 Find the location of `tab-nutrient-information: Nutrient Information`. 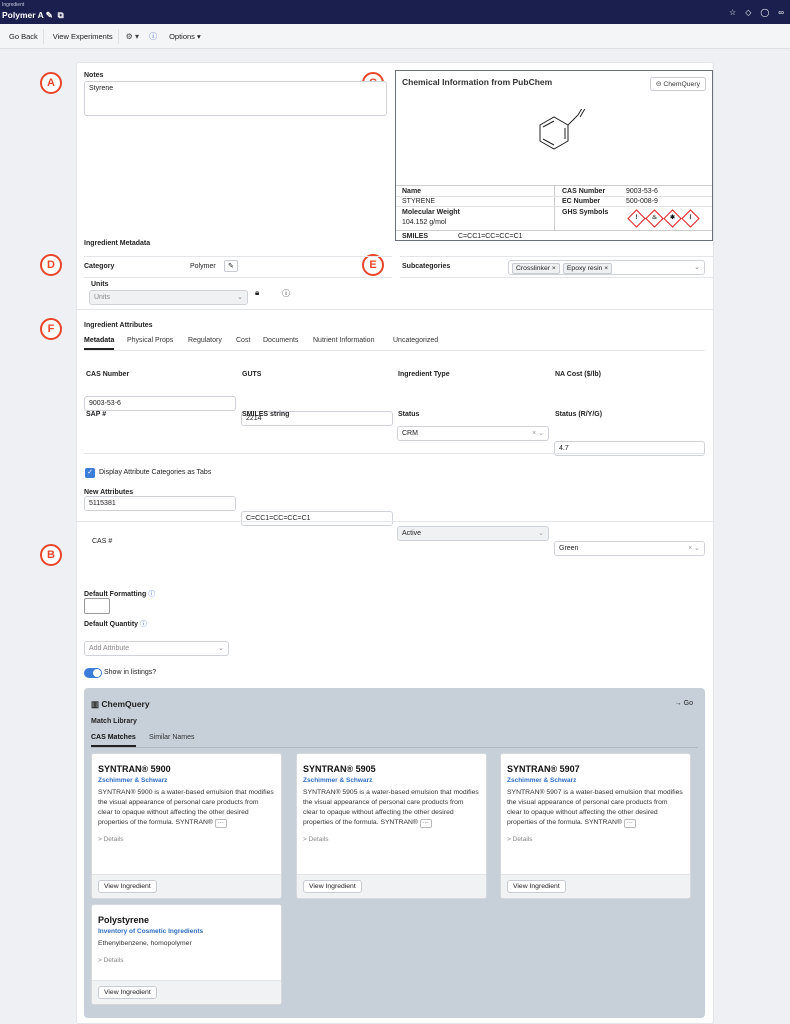

tab-nutrient-information: Nutrient Information is located at coordinates (343, 340).